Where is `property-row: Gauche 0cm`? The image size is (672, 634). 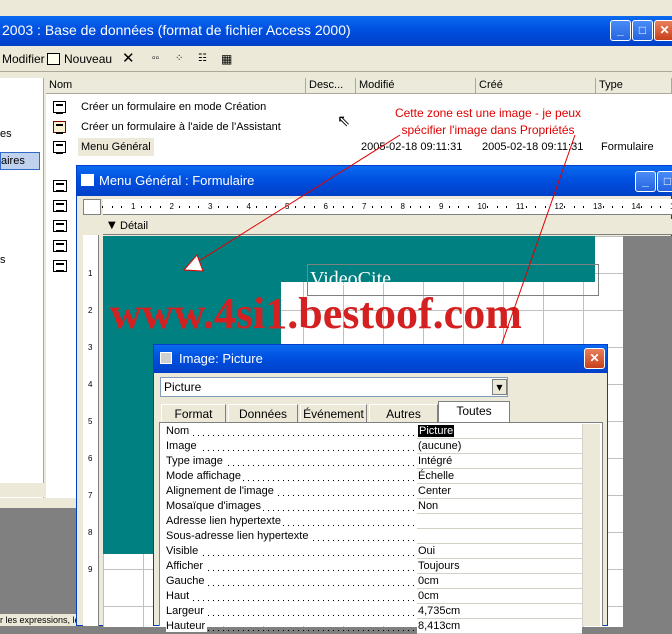
property-row: Gauche 0cm is located at coordinates (374, 581).